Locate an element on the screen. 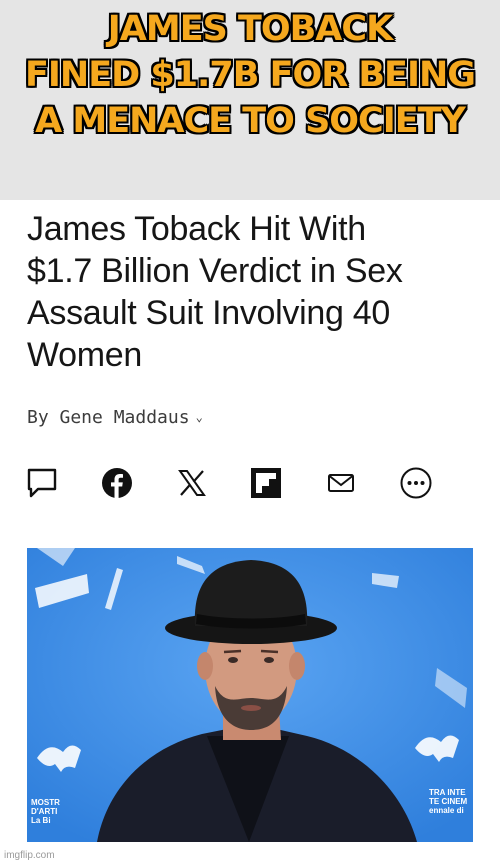 The image size is (500, 863). chevron-down-icon: ⌄ is located at coordinates (199, 417).